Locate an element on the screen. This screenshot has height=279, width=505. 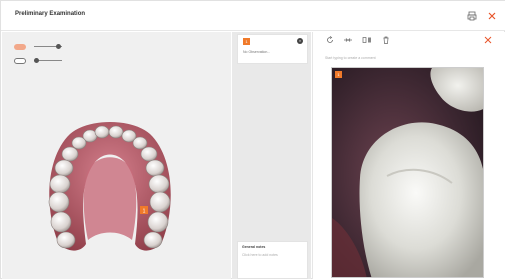
close-icon: × is located at coordinates (300, 41).